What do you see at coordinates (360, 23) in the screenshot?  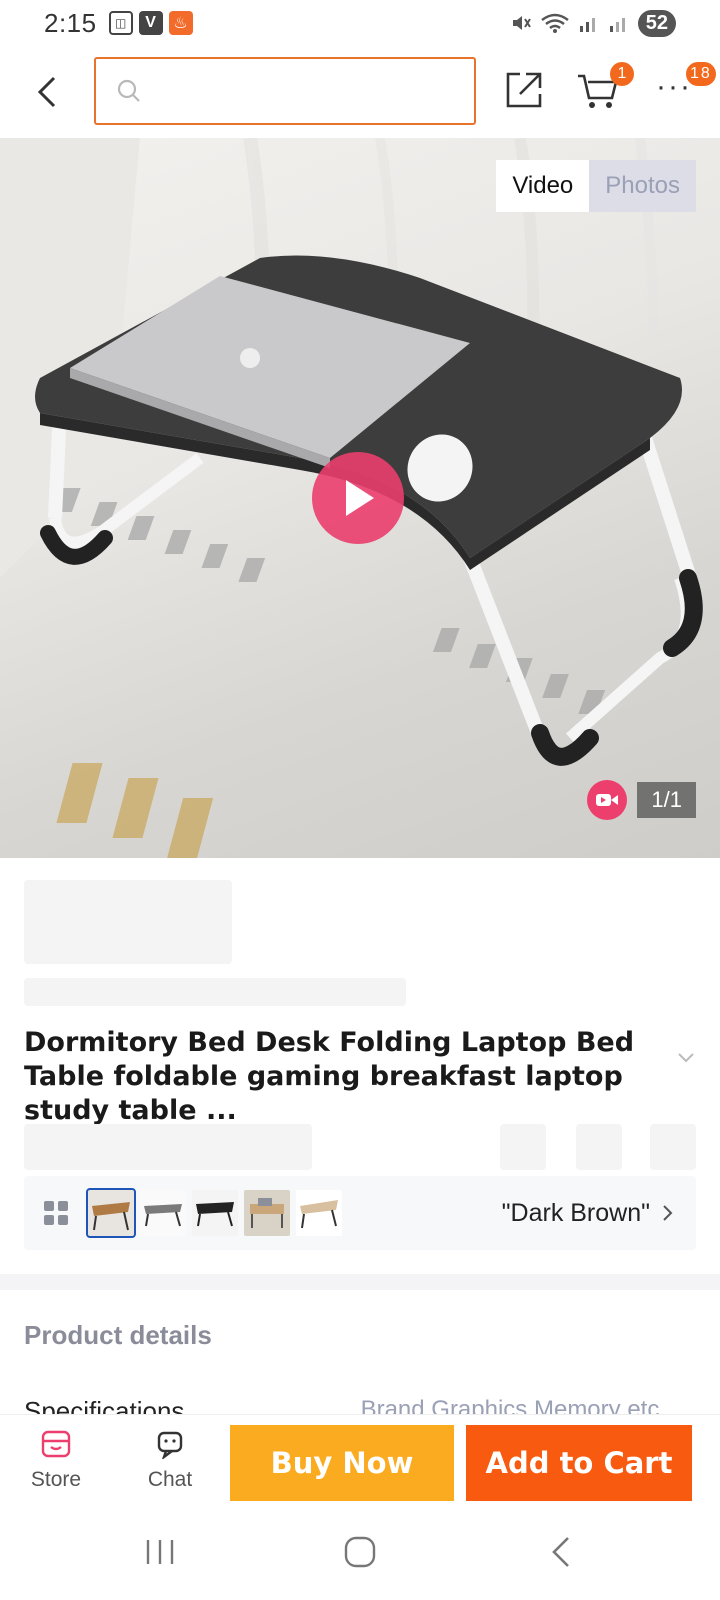 I see `status-bar: 2:15 ◫ V ♨ 52` at bounding box center [360, 23].